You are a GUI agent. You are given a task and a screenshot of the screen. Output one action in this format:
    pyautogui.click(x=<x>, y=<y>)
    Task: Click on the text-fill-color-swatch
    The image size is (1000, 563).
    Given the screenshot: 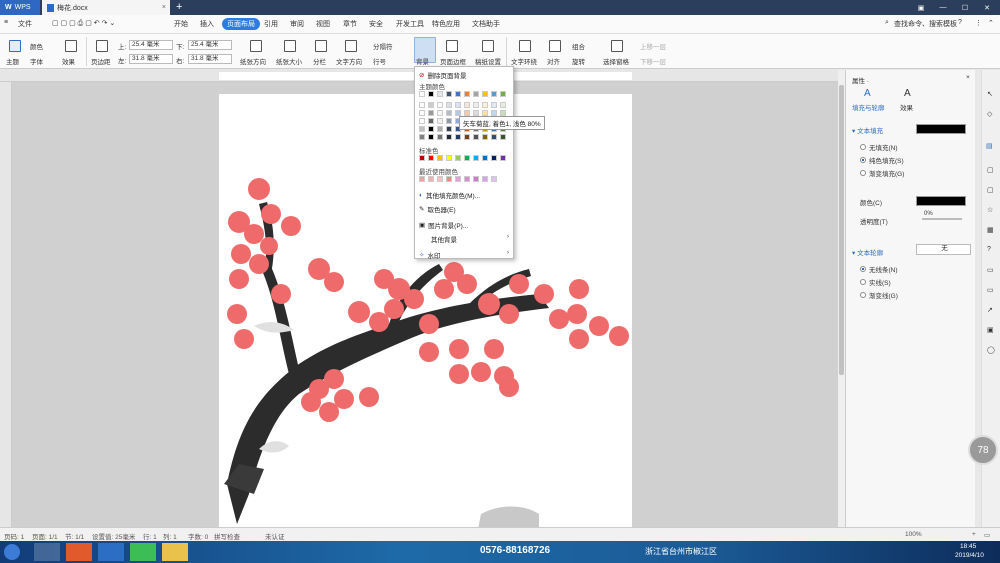 What is the action you would take?
    pyautogui.click(x=941, y=129)
    